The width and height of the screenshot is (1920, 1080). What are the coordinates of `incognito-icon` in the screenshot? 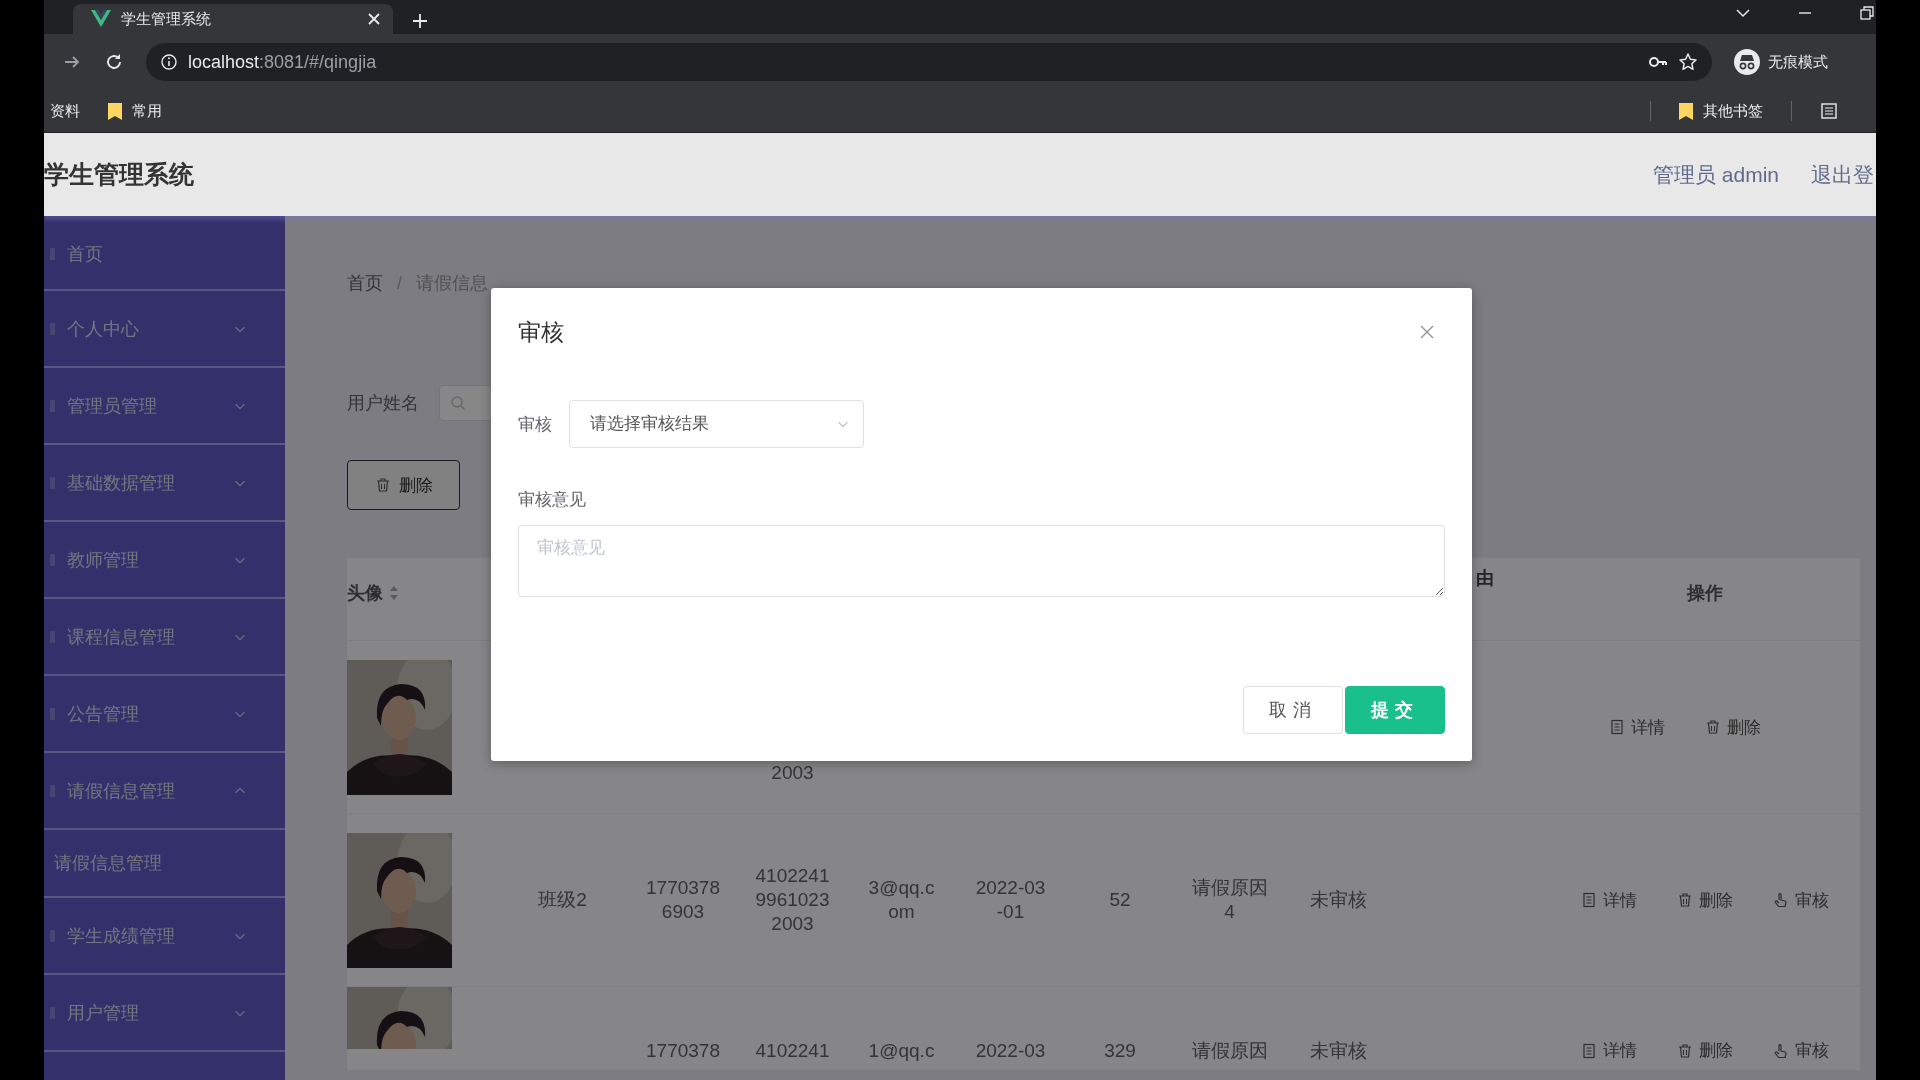 It's located at (1747, 62).